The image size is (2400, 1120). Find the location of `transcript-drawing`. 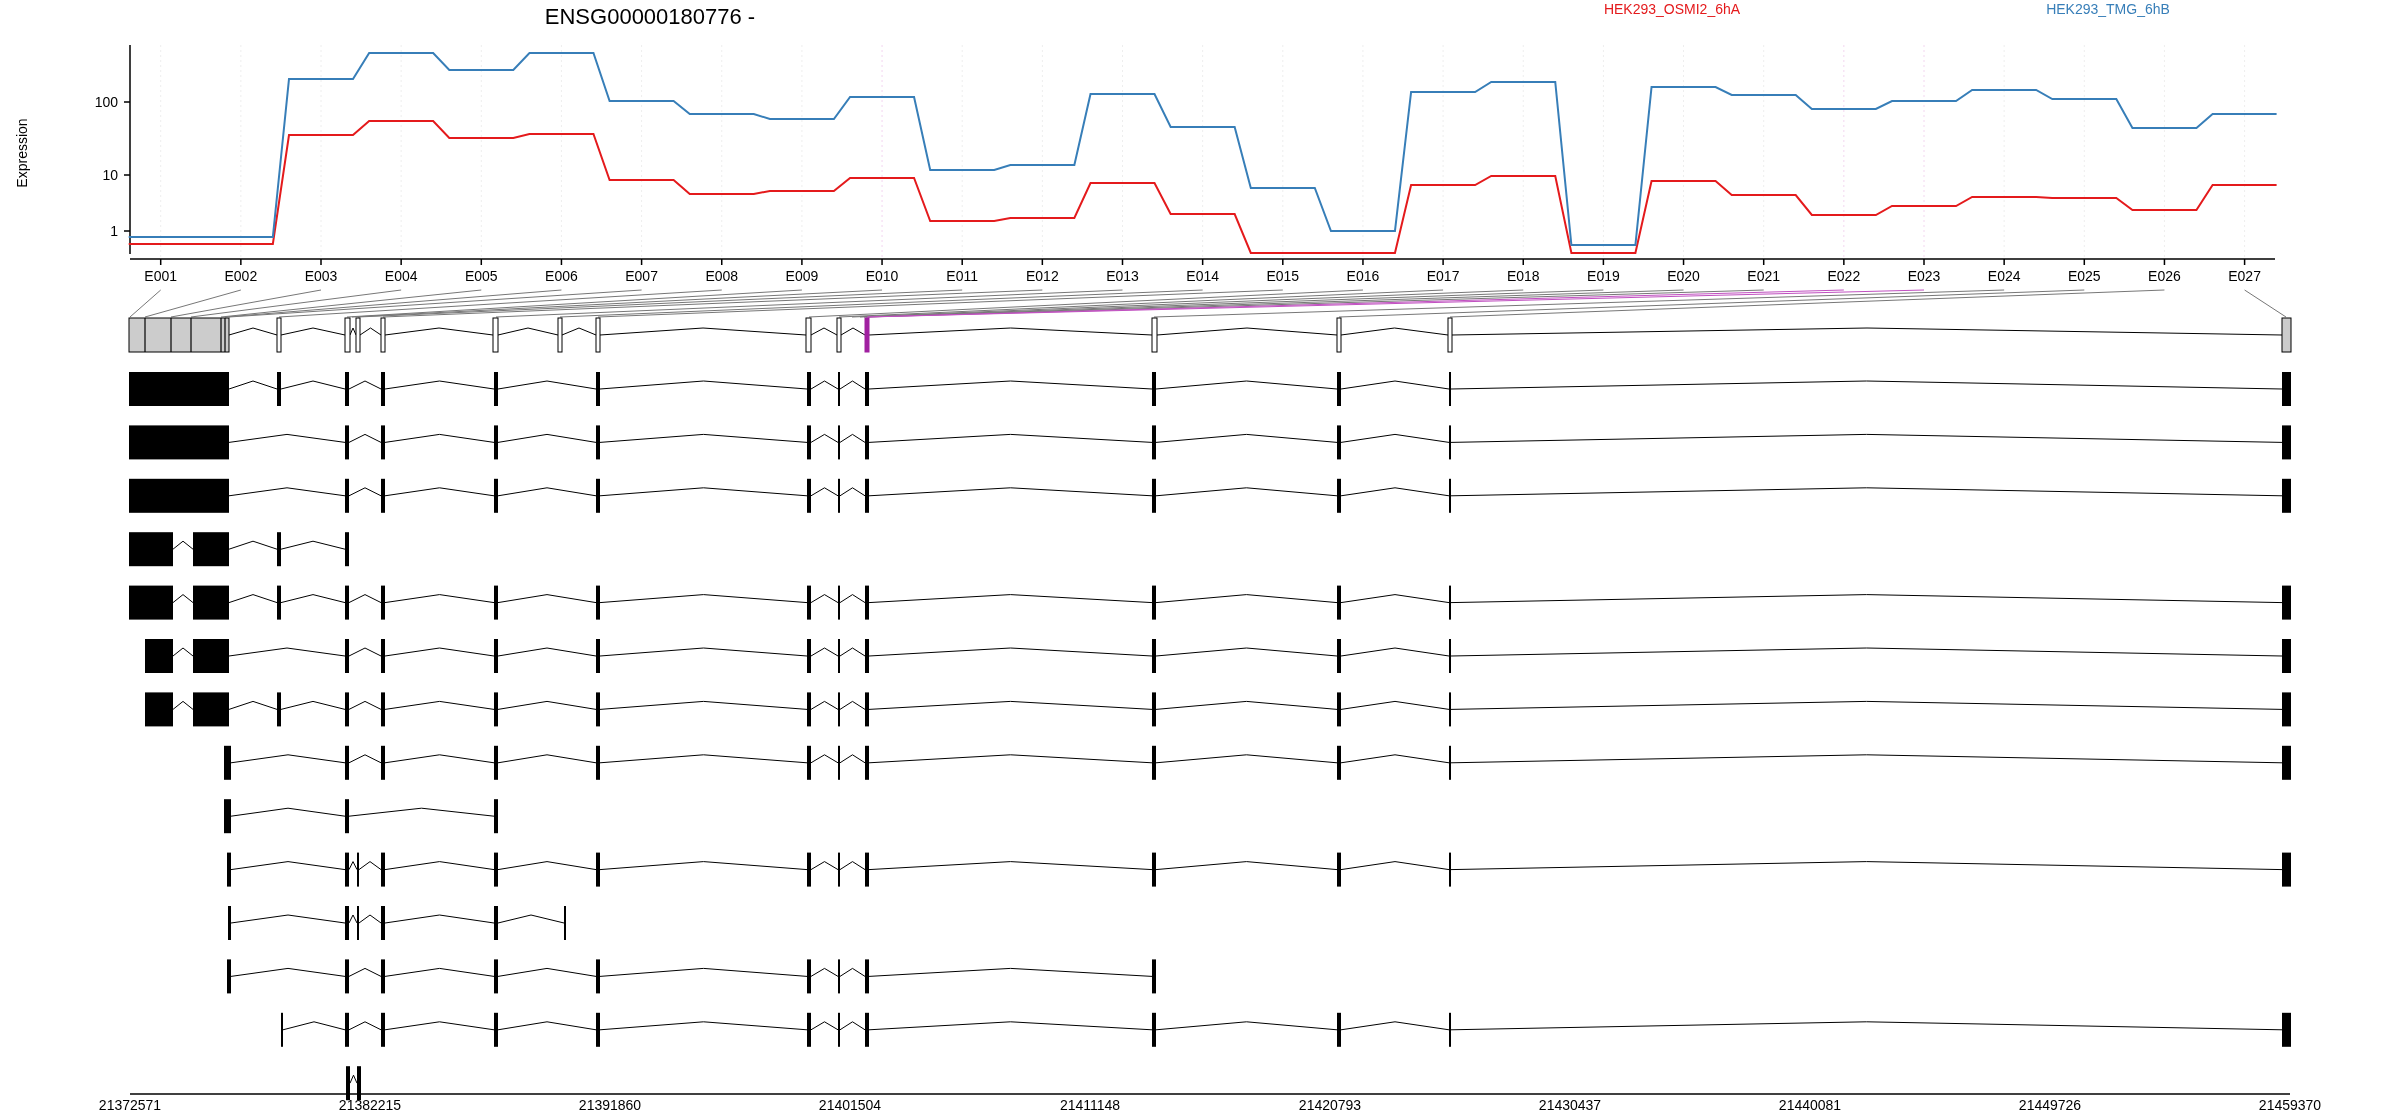

transcript-drawing is located at coordinates (353, 1083).